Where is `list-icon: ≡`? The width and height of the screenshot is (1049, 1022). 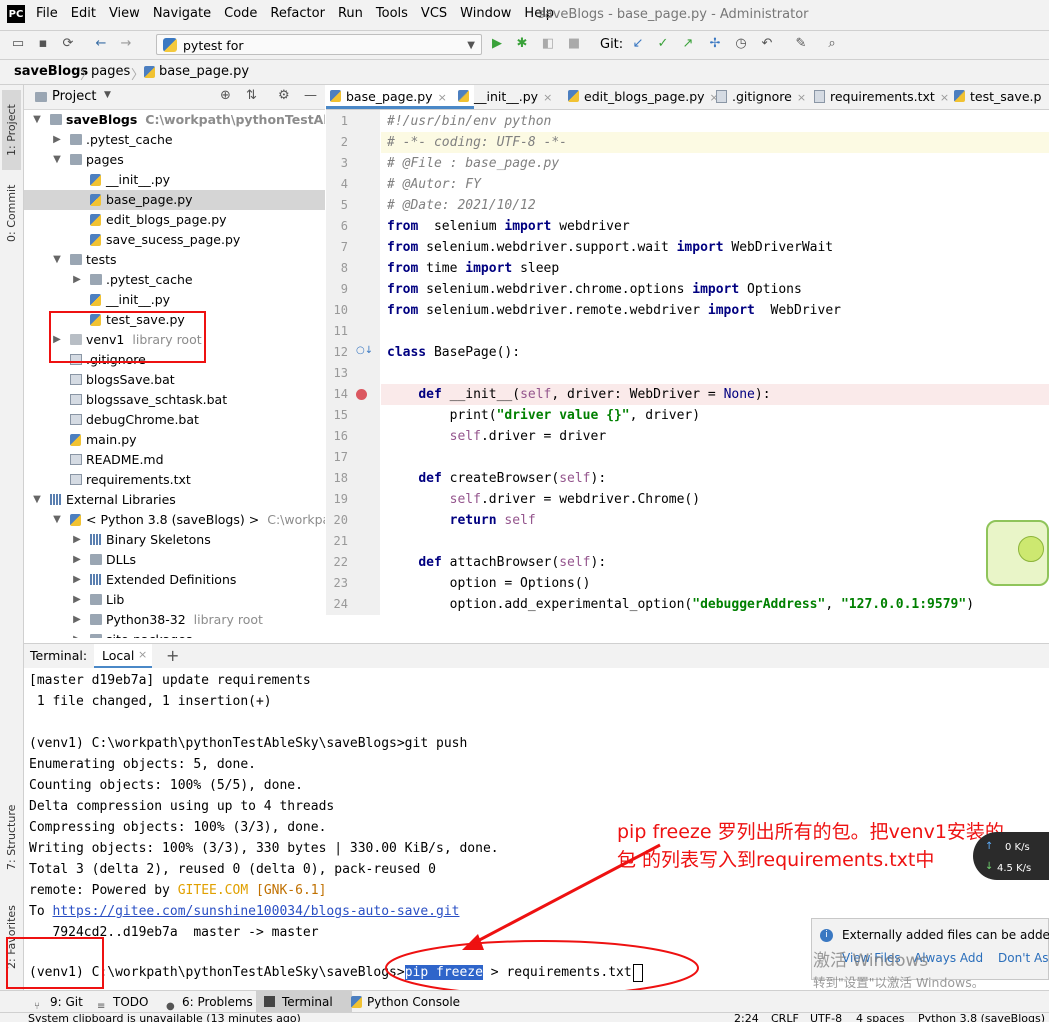
list-icon: ≡ is located at coordinates (101, 1006).